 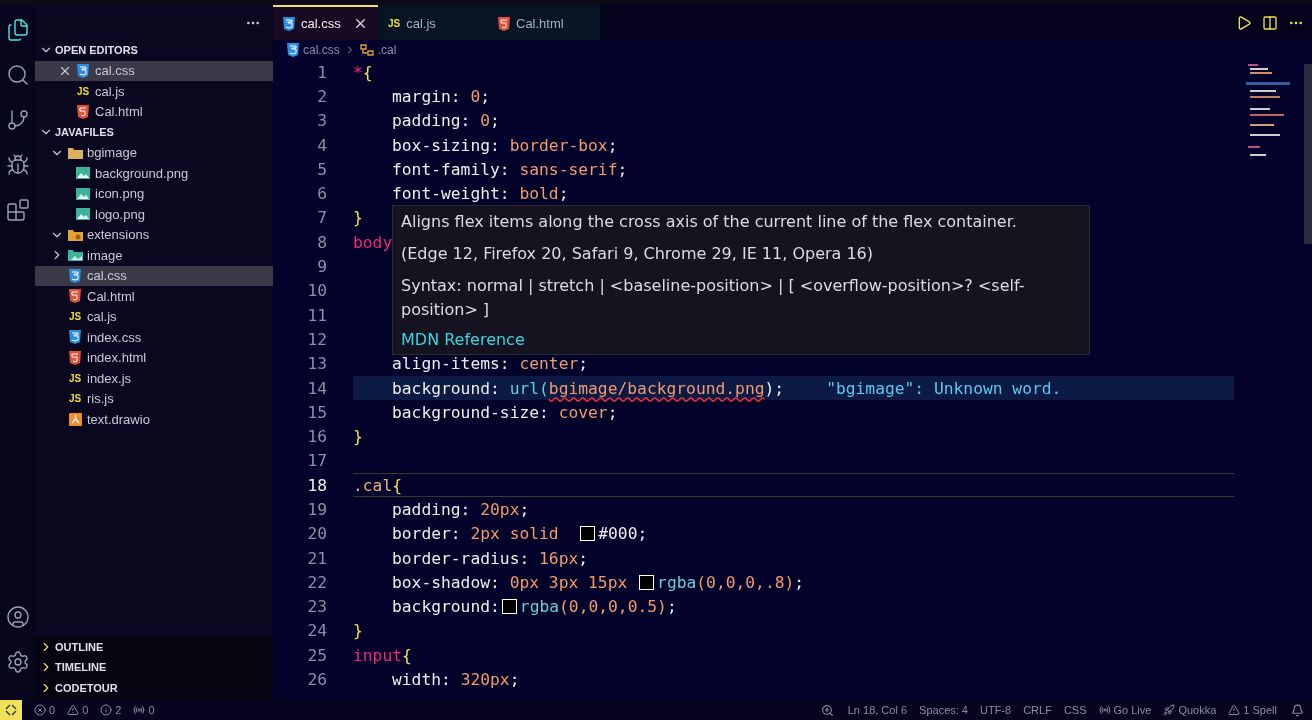 What do you see at coordinates (407, 655) in the screenshot?
I see `code-token: {` at bounding box center [407, 655].